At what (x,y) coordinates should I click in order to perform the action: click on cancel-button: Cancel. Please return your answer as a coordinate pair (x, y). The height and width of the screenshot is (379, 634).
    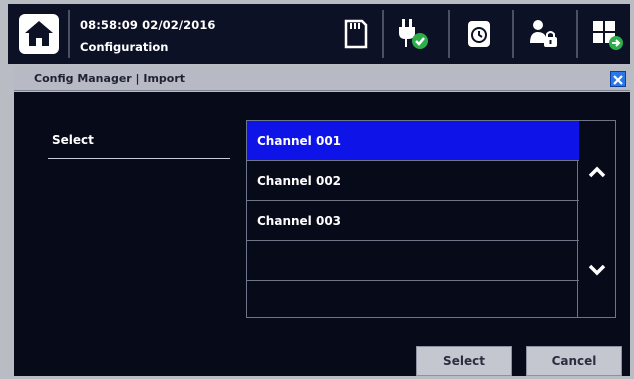
    Looking at the image, I should click on (574, 361).